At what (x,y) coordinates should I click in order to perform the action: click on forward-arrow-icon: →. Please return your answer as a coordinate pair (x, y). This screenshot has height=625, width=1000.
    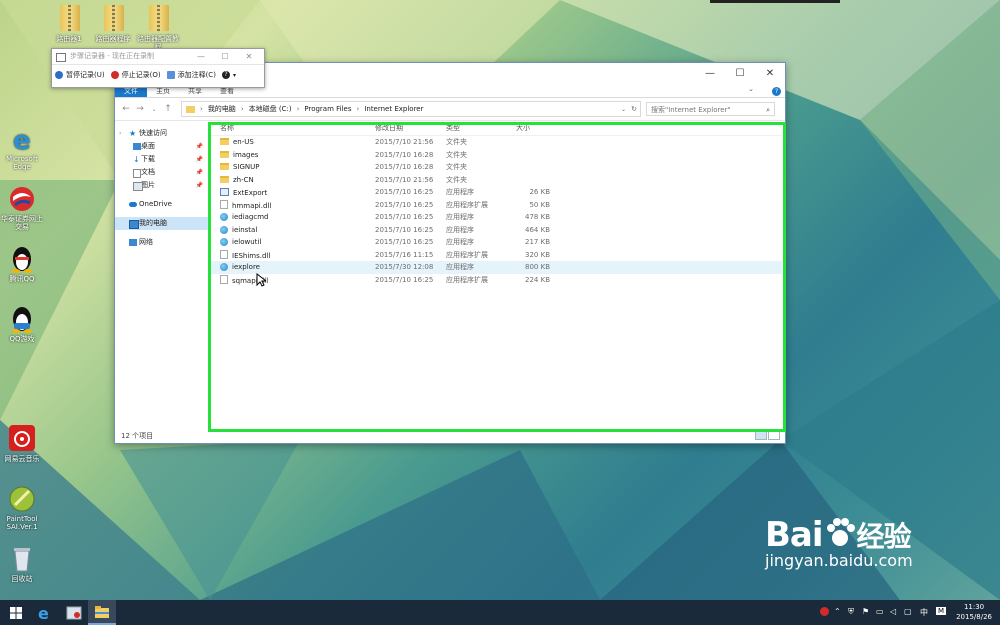
    Looking at the image, I should click on (140, 109).